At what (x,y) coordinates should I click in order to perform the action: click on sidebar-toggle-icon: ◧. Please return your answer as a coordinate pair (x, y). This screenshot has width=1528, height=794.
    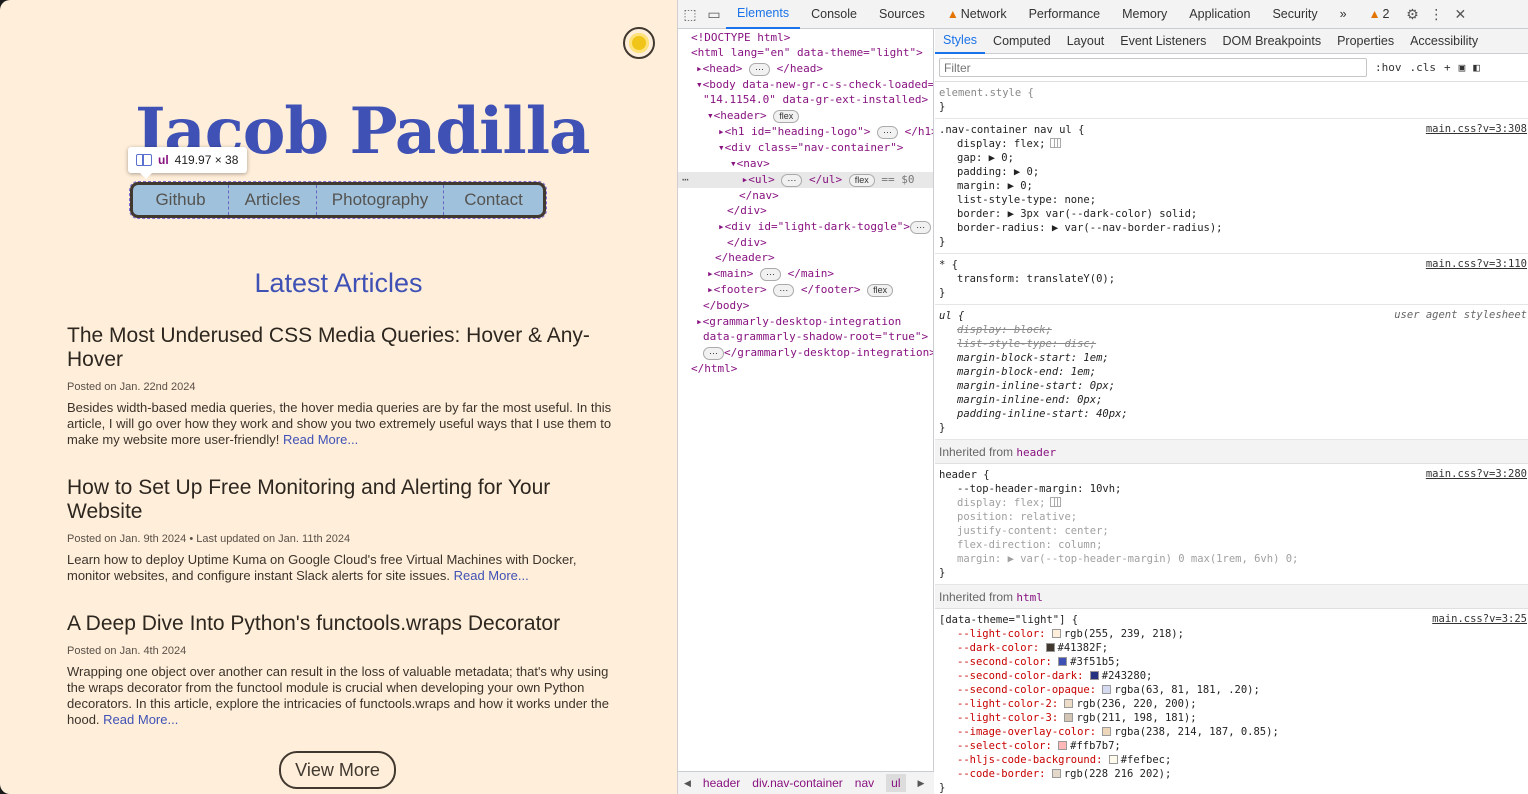
    Looking at the image, I should click on (1476, 67).